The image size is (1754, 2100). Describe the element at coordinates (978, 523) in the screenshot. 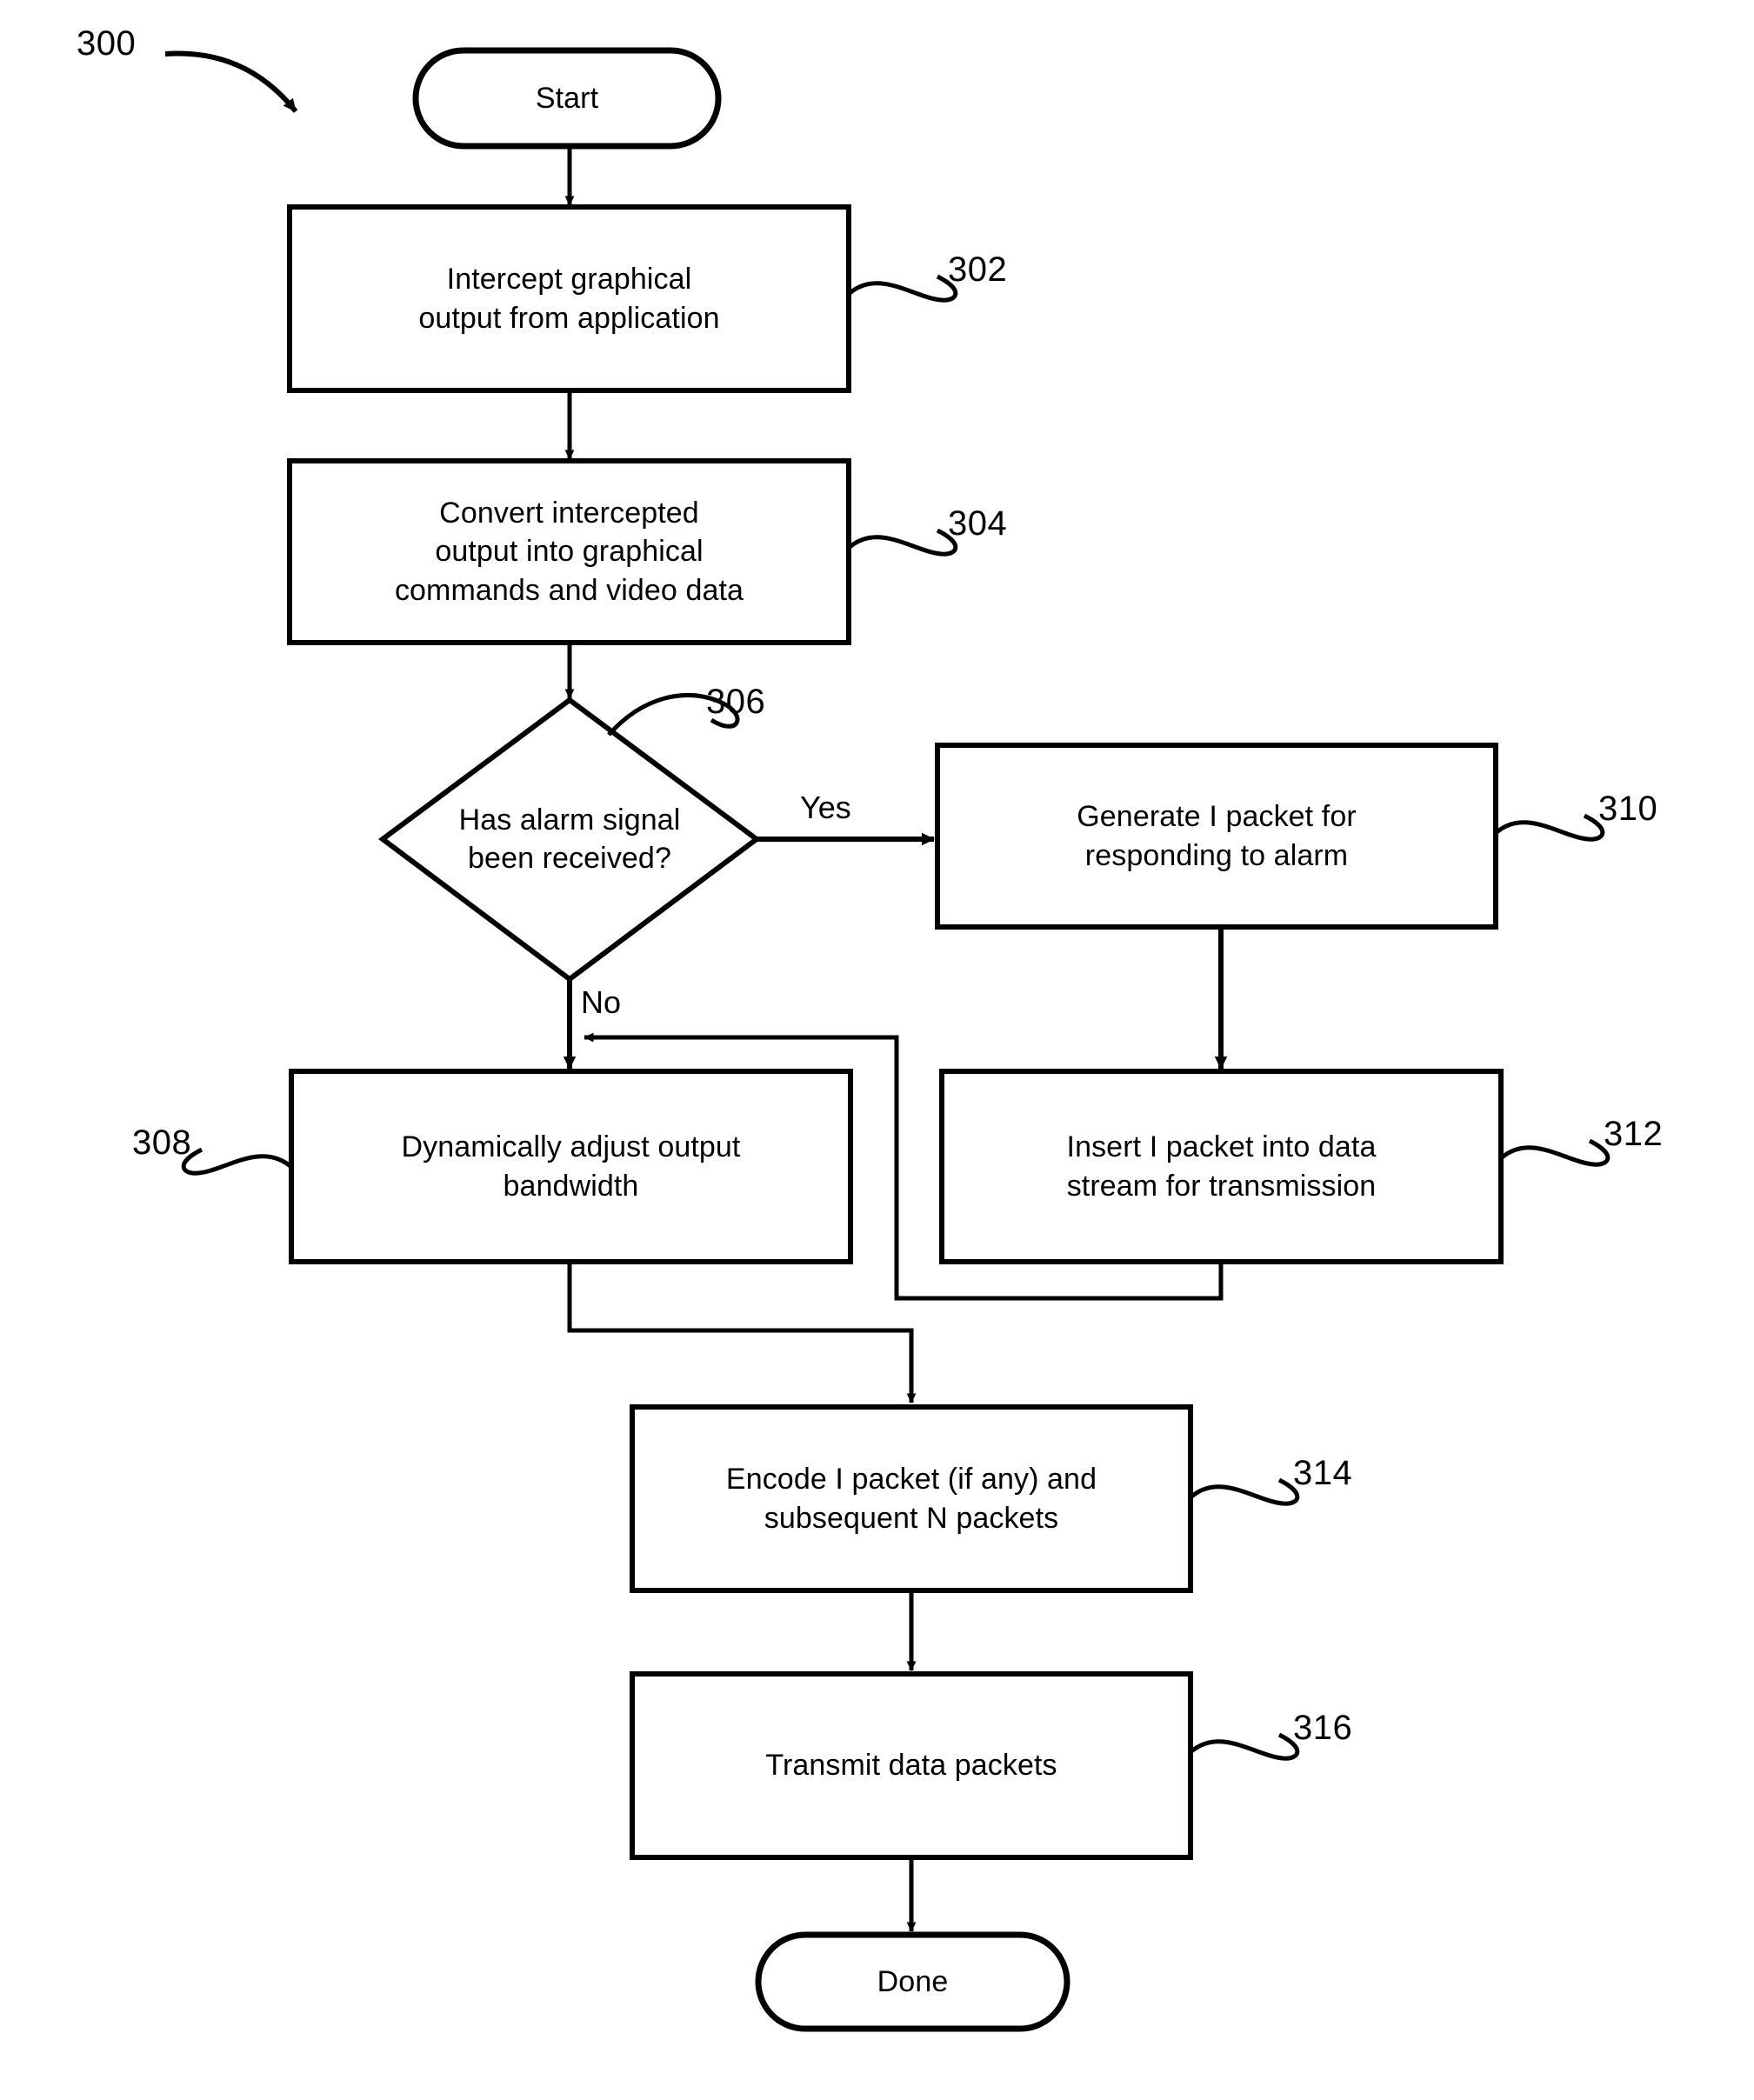

I see `reference-numeral-304: 304` at that location.